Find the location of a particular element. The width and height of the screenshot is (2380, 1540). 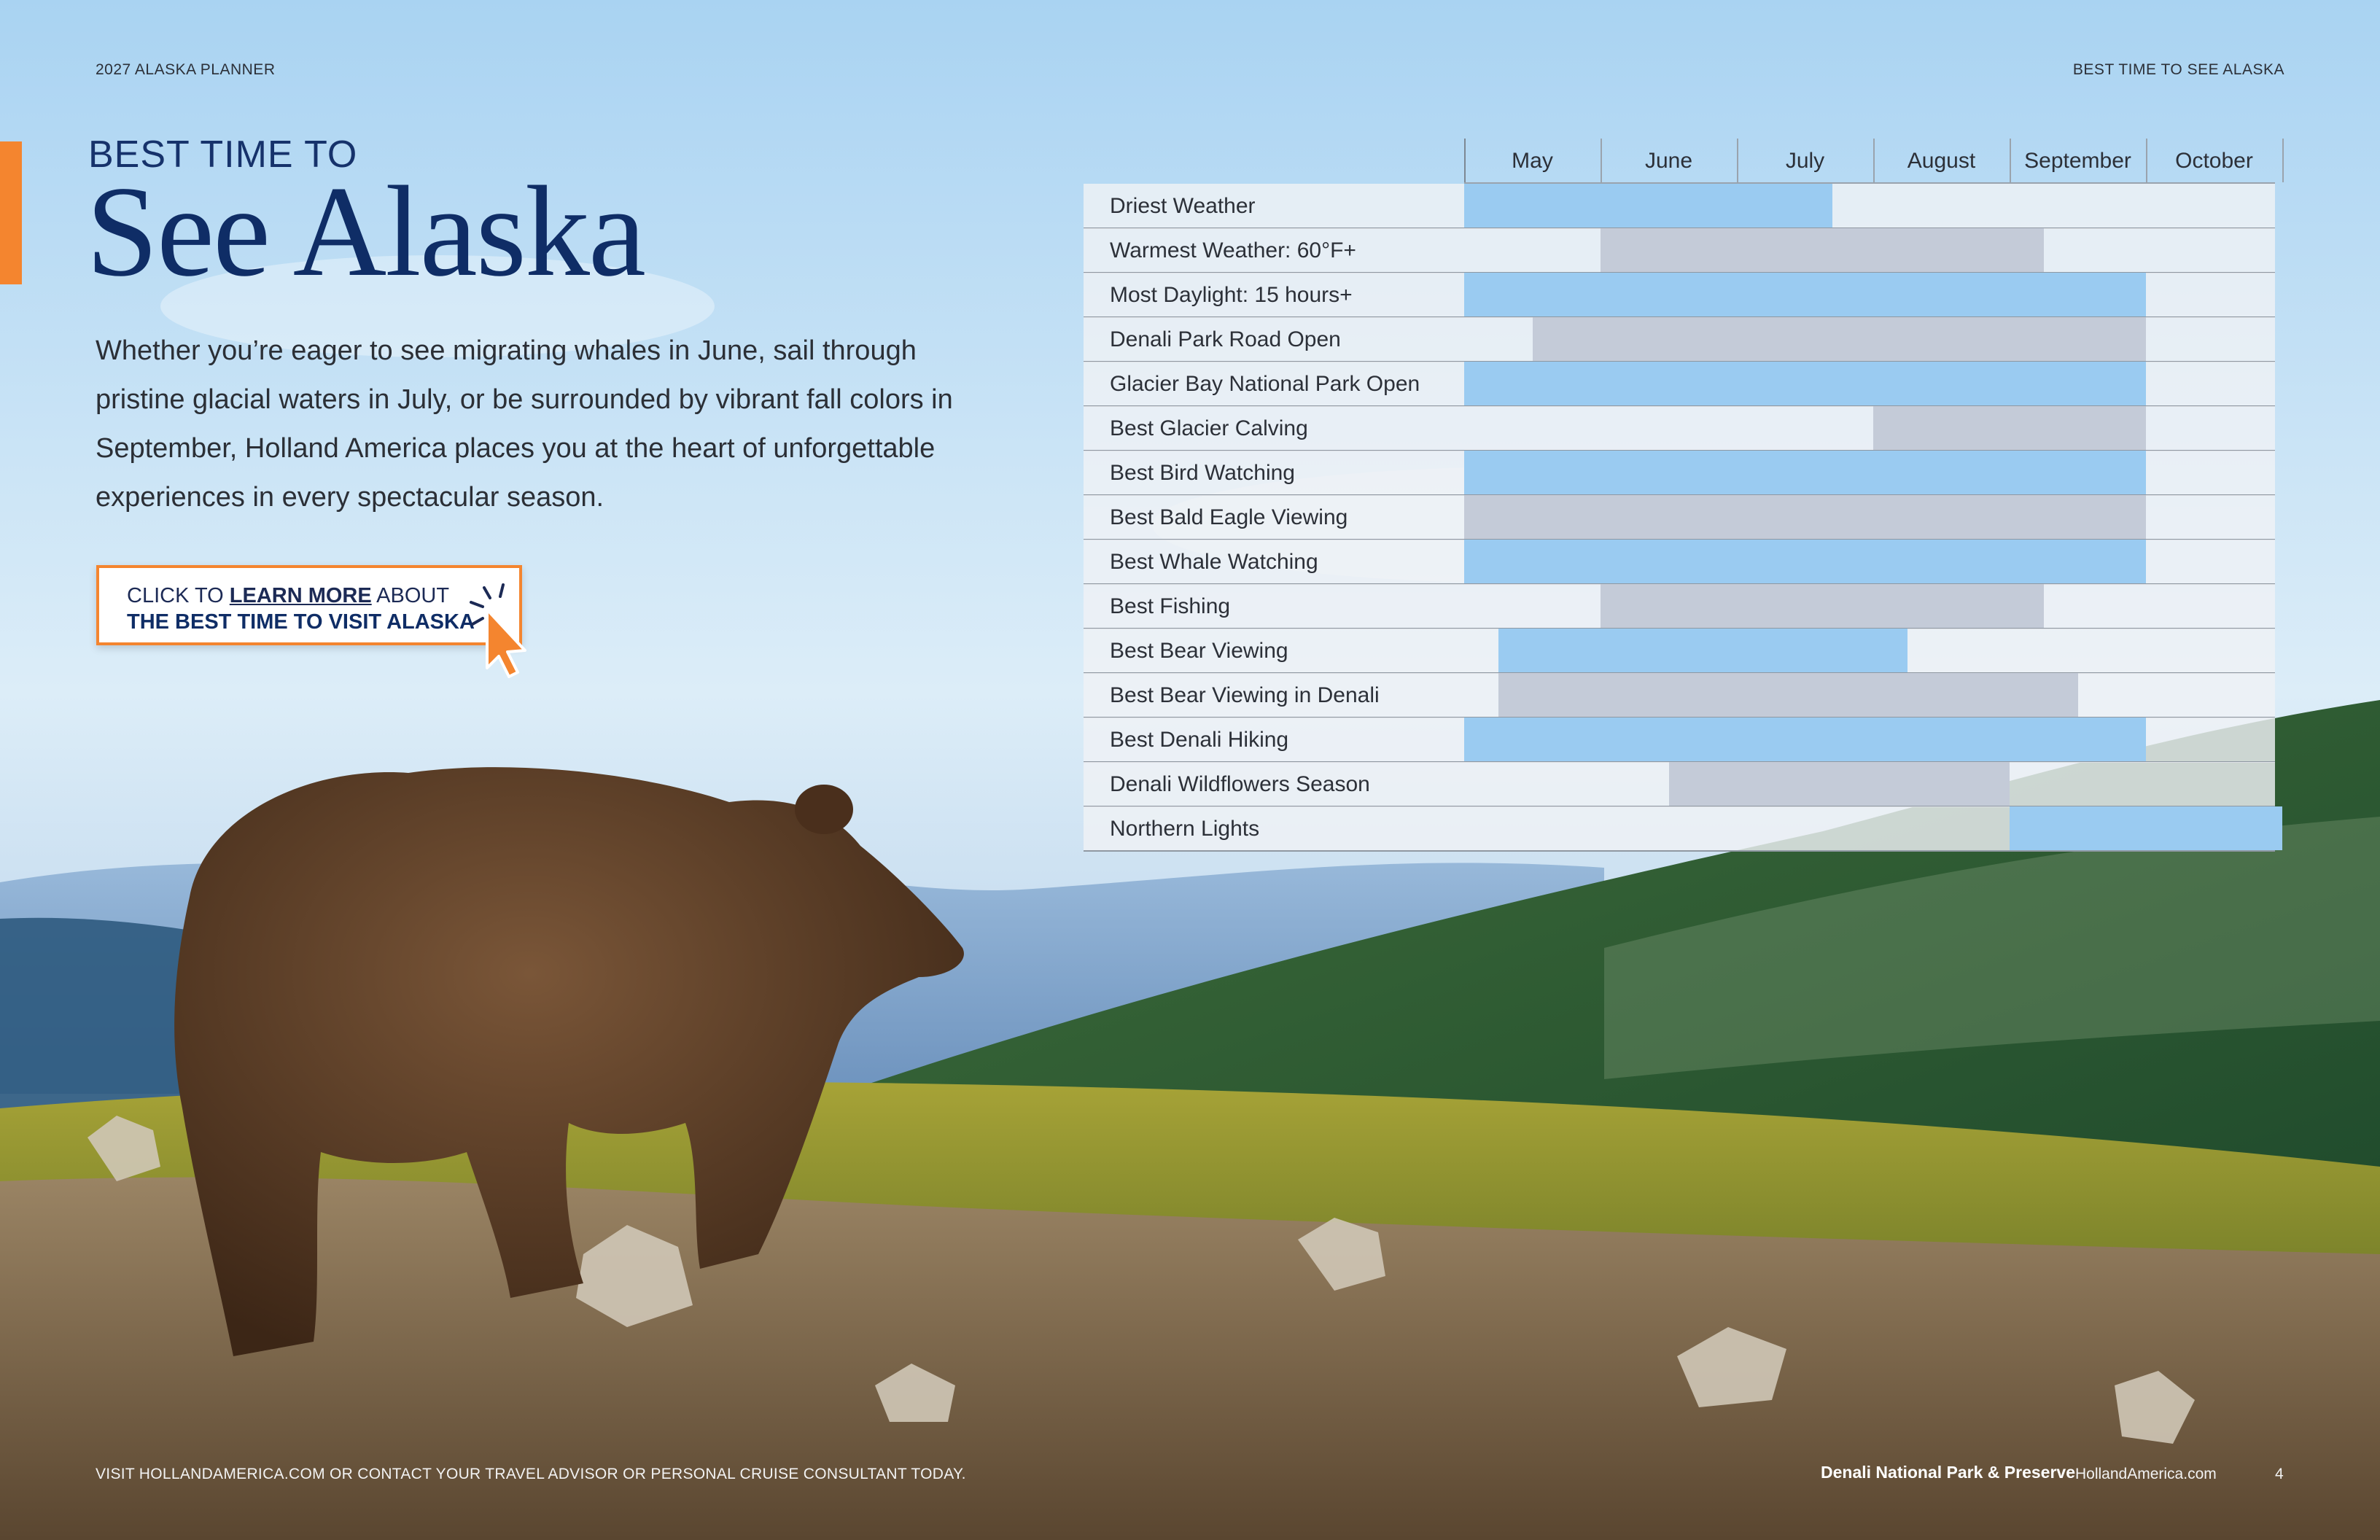

table-row: Best Fishing is located at coordinates (1679, 606).